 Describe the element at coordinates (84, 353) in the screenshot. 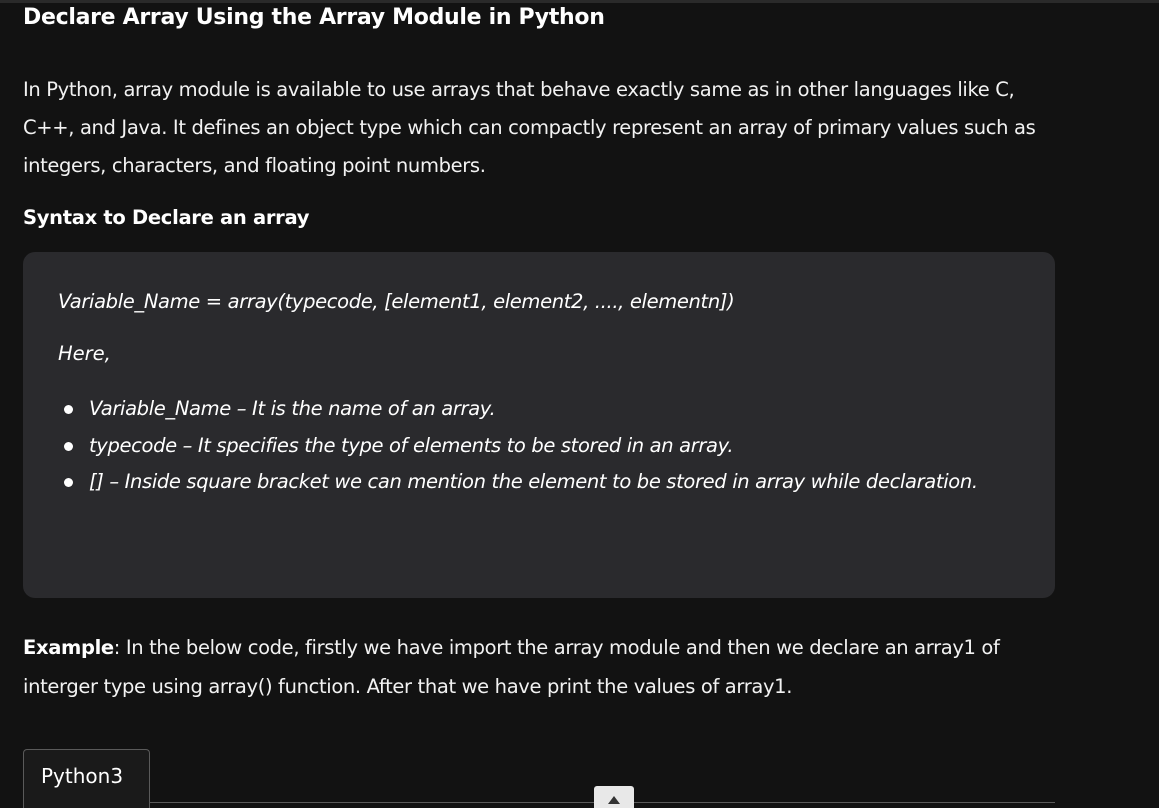

I see `here-label: Here,` at that location.